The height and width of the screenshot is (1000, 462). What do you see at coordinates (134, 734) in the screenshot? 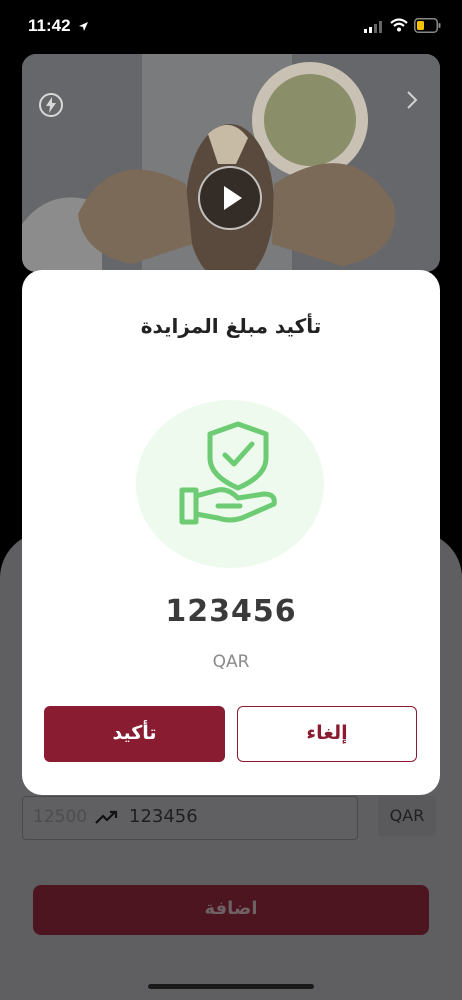
I see `confirm-button: تأكيد` at bounding box center [134, 734].